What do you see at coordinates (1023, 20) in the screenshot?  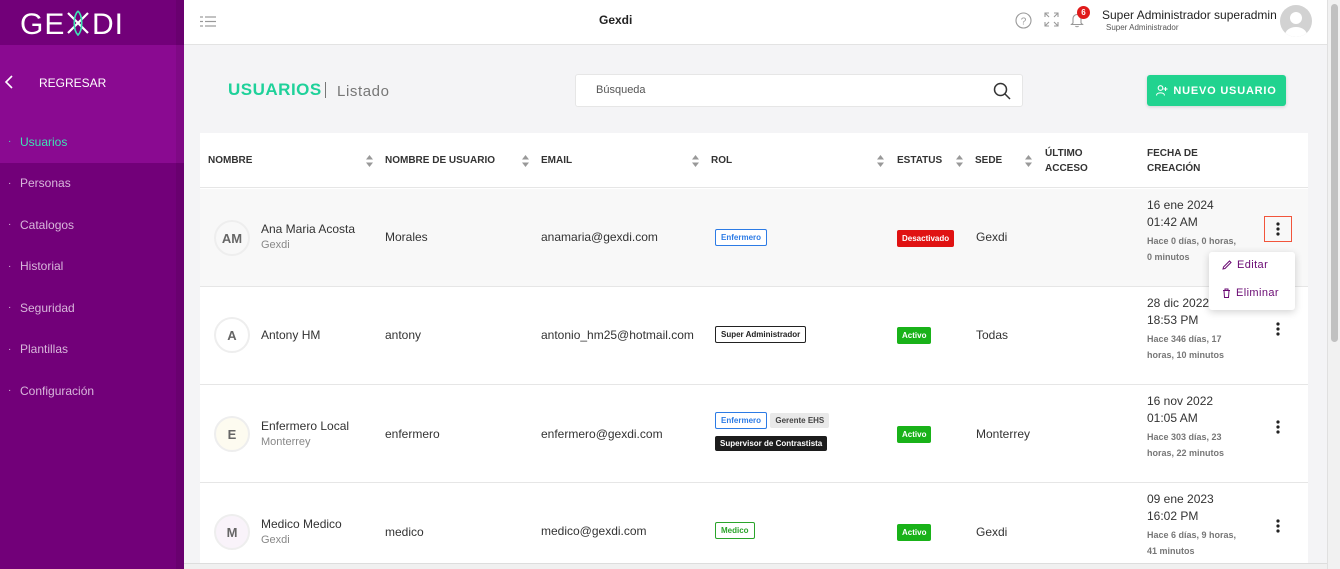 I see `help-icon: ?` at bounding box center [1023, 20].